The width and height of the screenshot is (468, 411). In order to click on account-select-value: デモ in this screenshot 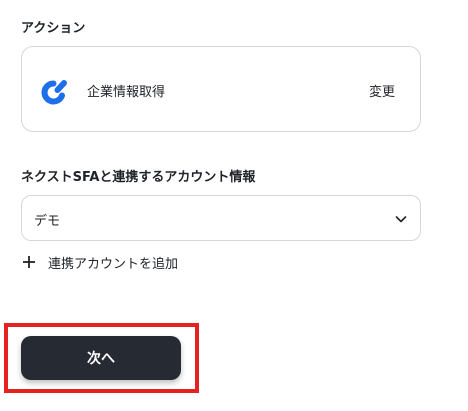, I will do `click(47, 221)`.